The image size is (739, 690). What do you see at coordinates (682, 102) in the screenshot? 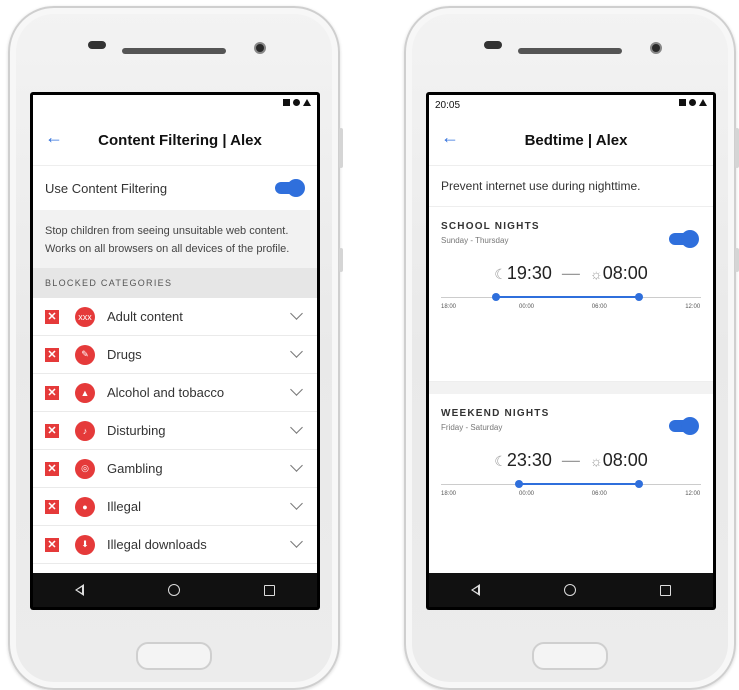
I see `notification-icon` at bounding box center [682, 102].